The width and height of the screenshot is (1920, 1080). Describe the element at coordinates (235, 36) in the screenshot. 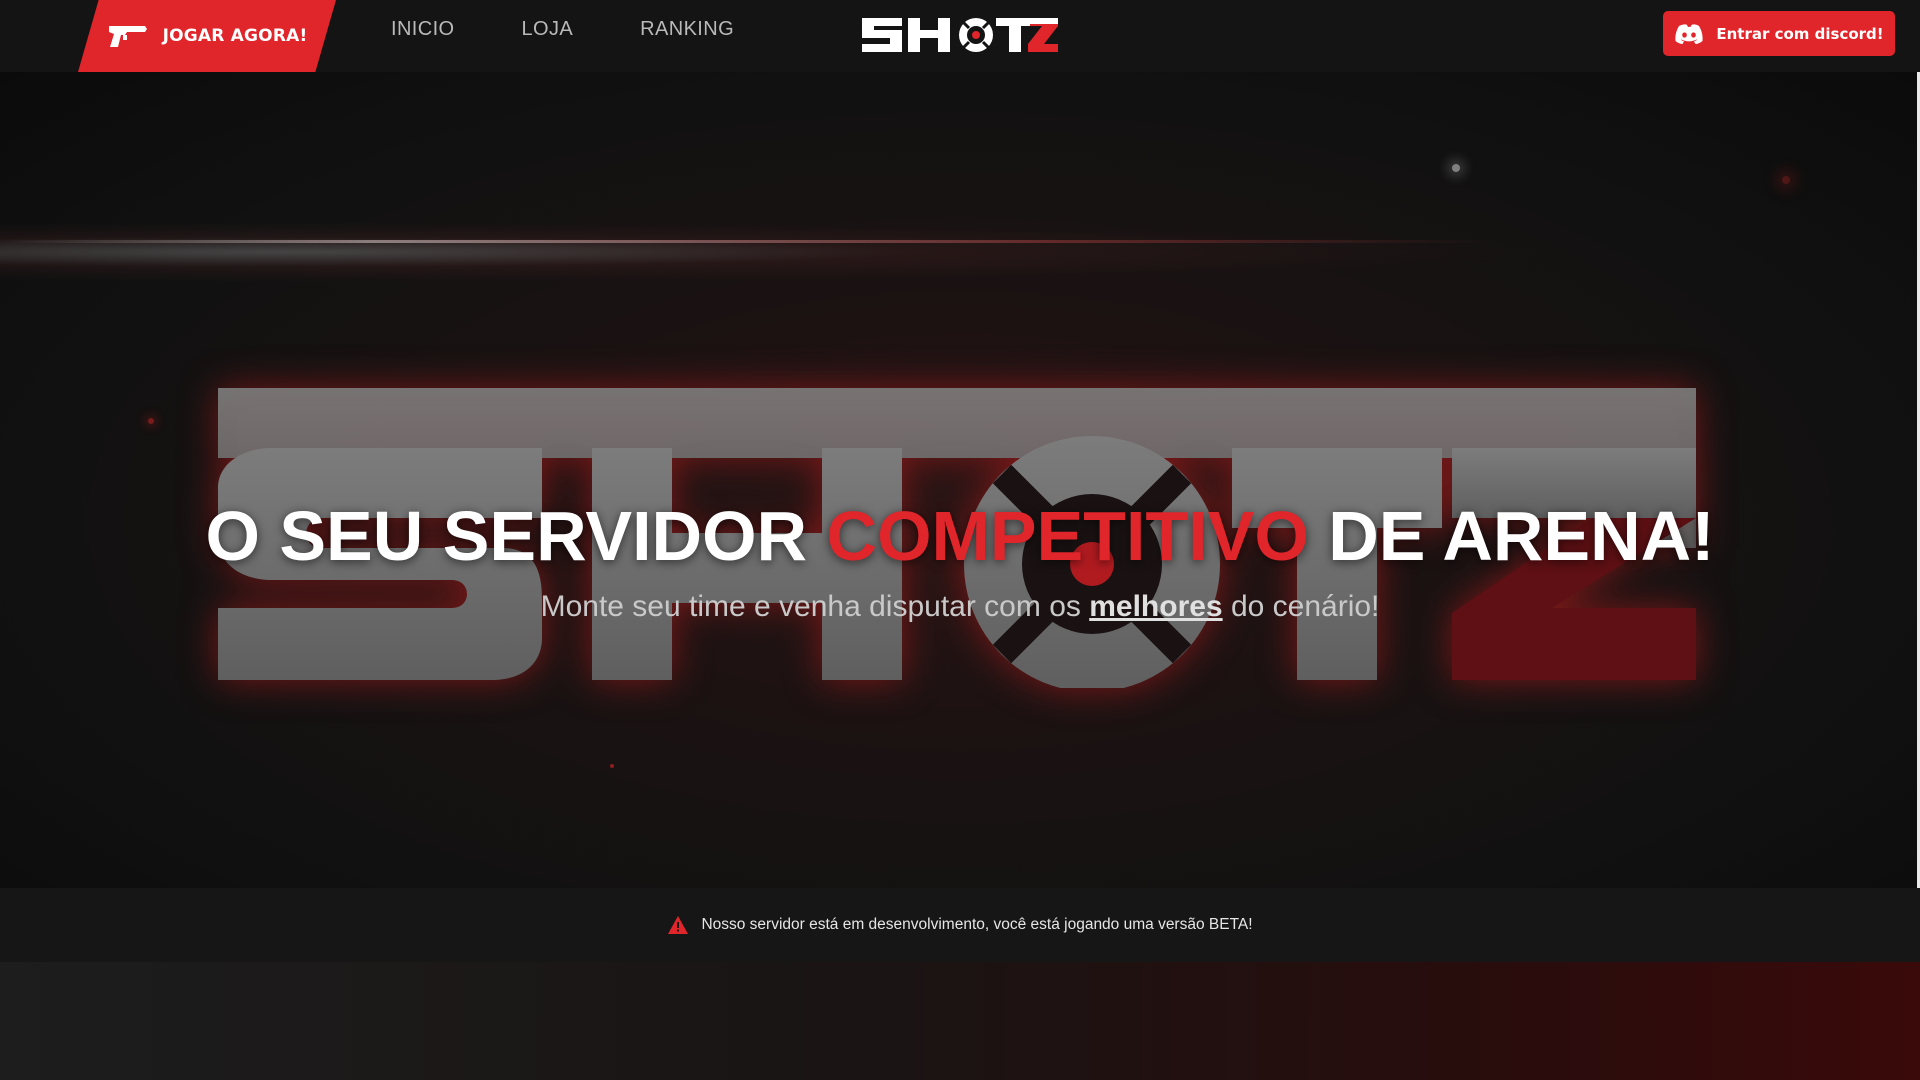

I see `play-now-label: JOGAR AGORA!` at that location.